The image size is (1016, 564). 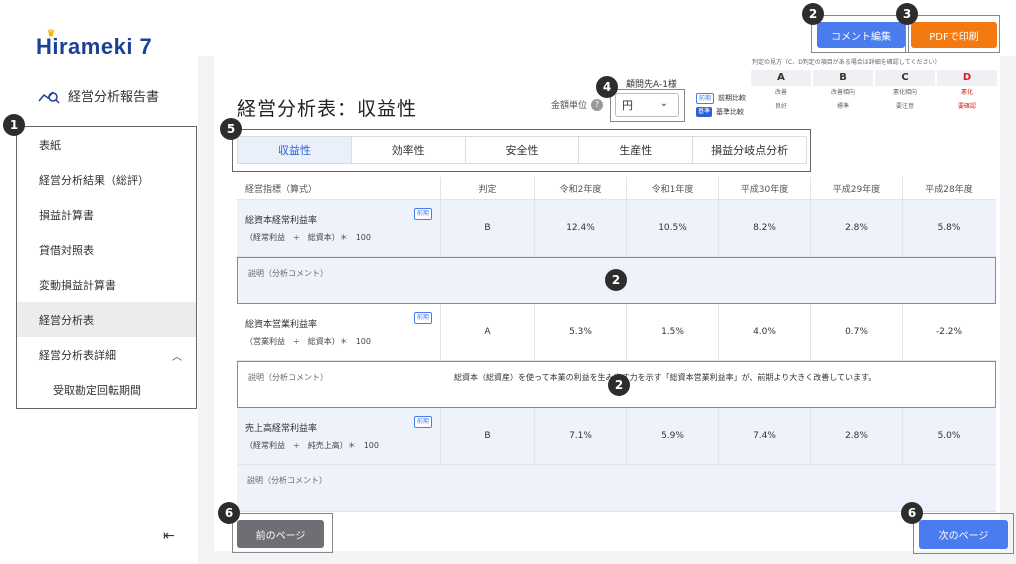 What do you see at coordinates (749, 150) in the screenshot?
I see `tab-breakeven: 損益分岐点分析` at bounding box center [749, 150].